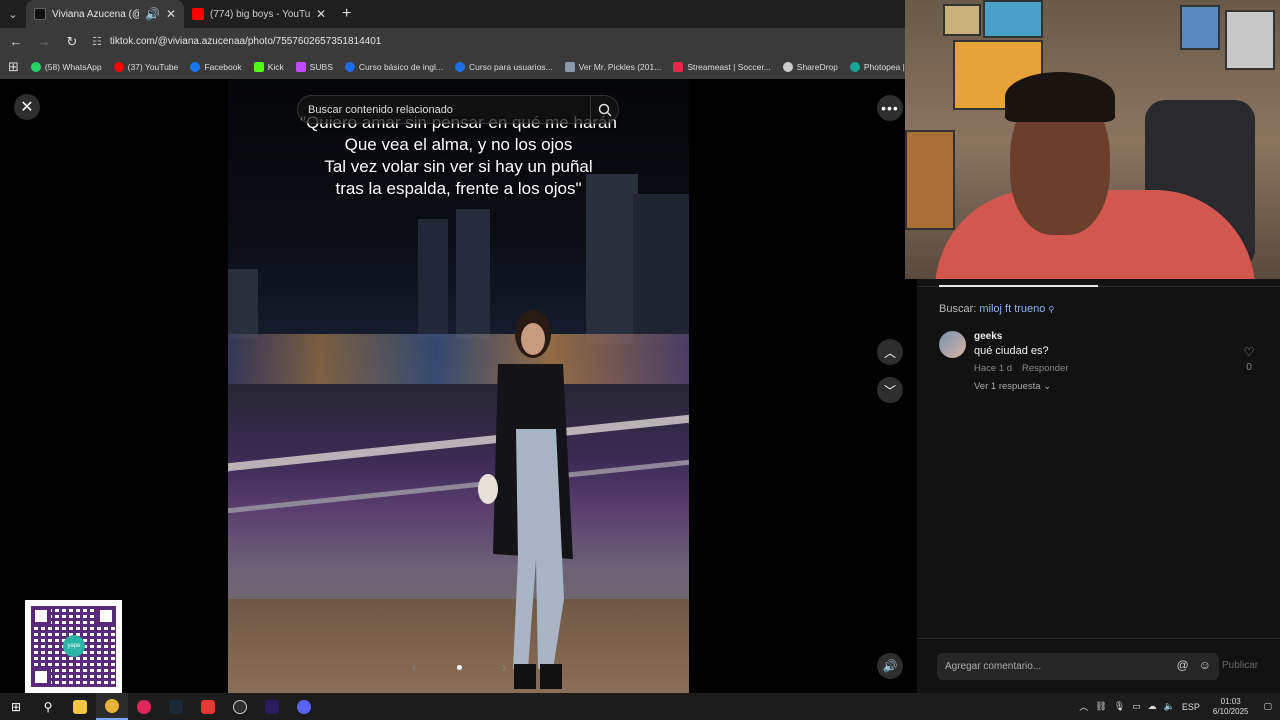 This screenshot has height=720, width=1280. I want to click on bookmark: Facebook, so click(216, 67).